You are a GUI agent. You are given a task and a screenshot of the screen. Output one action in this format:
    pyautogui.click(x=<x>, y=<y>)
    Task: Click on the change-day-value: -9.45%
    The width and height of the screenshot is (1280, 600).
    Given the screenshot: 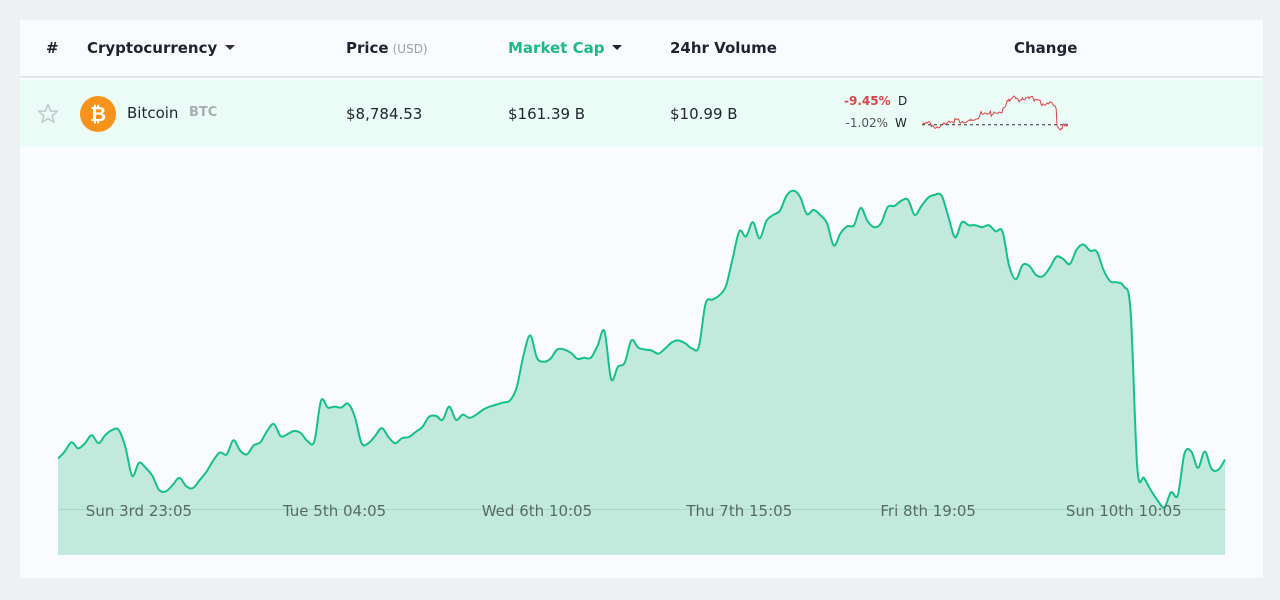 What is the action you would take?
    pyautogui.click(x=867, y=101)
    